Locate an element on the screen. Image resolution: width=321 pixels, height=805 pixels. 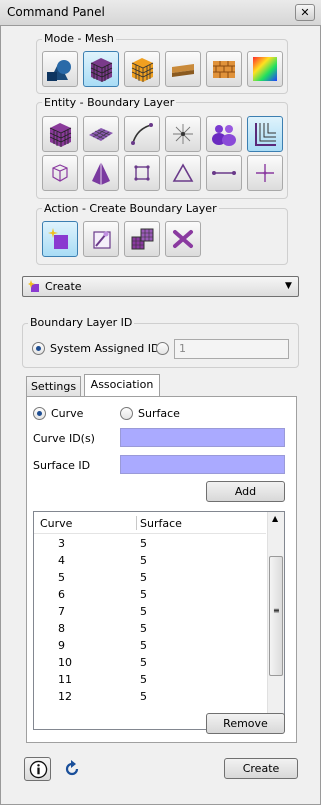
hex-icon is located at coordinates (60, 173).